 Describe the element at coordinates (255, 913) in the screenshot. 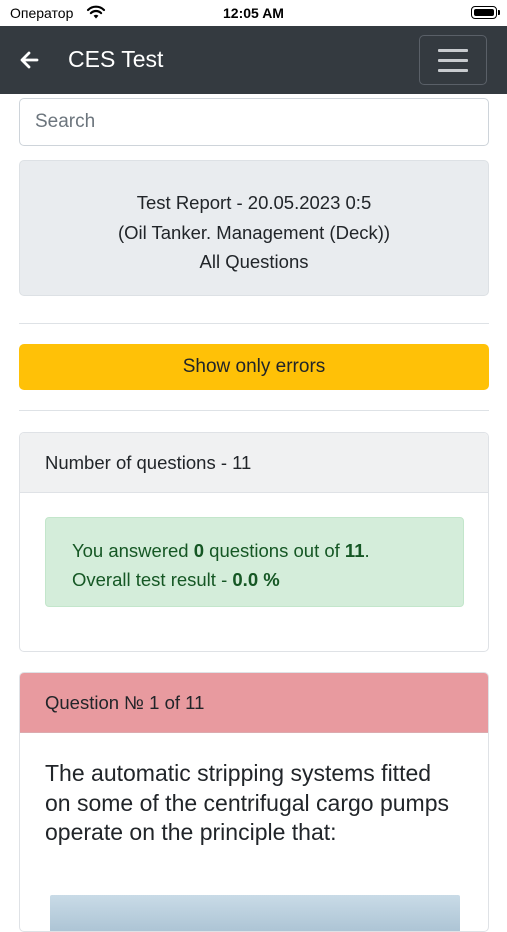

I see `question-image` at that location.